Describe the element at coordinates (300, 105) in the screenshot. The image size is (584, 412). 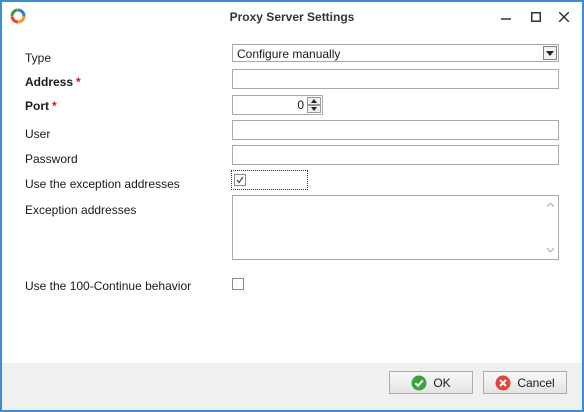
I see `port-value: 0` at that location.